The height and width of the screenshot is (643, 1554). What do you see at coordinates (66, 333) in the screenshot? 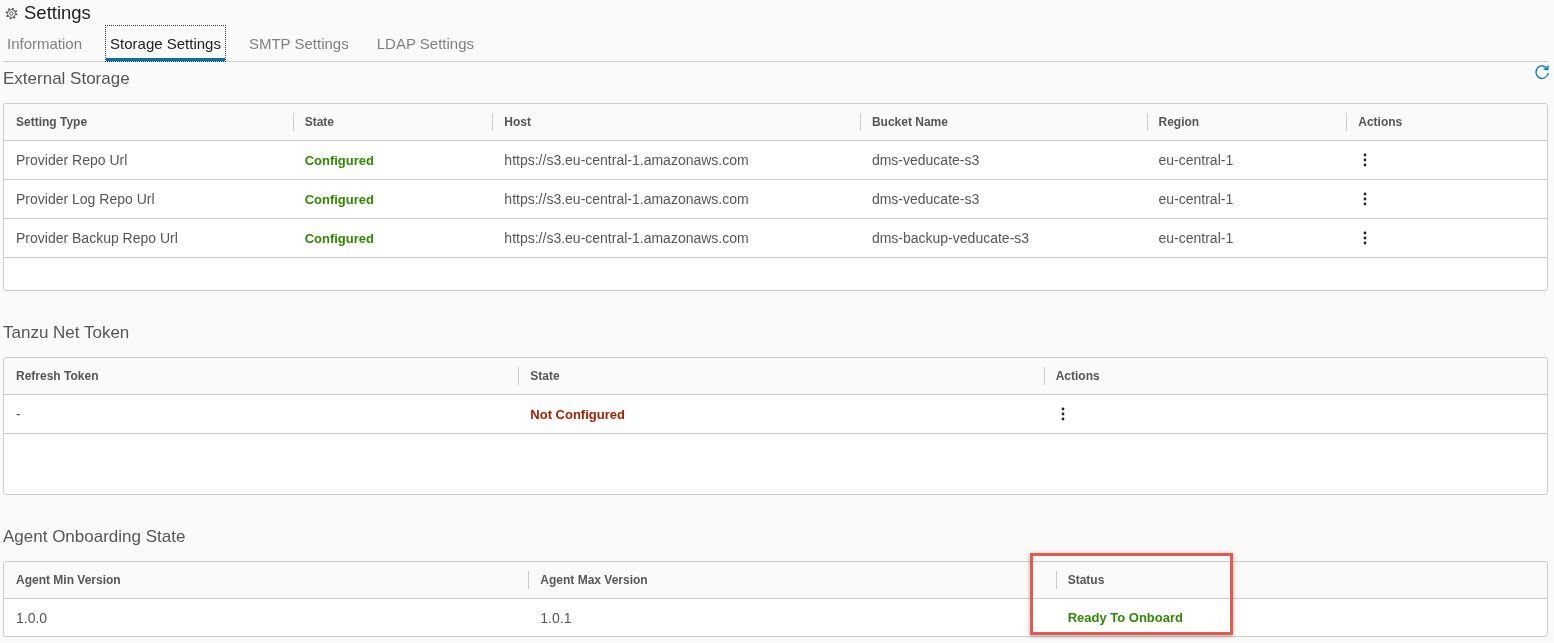
I see `section-title: Tanzu Net Token` at bounding box center [66, 333].